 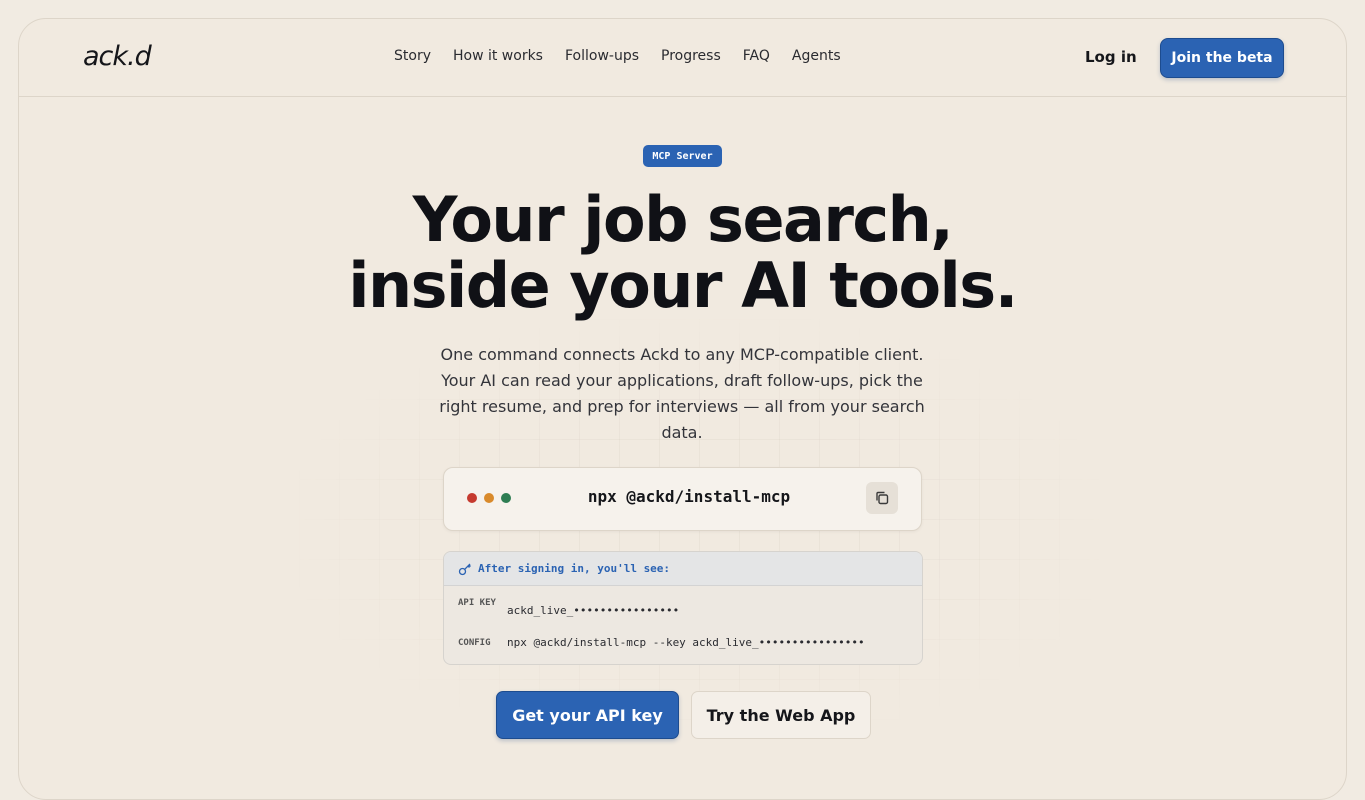 What do you see at coordinates (691, 56) in the screenshot?
I see `nav-progress: Progress` at bounding box center [691, 56].